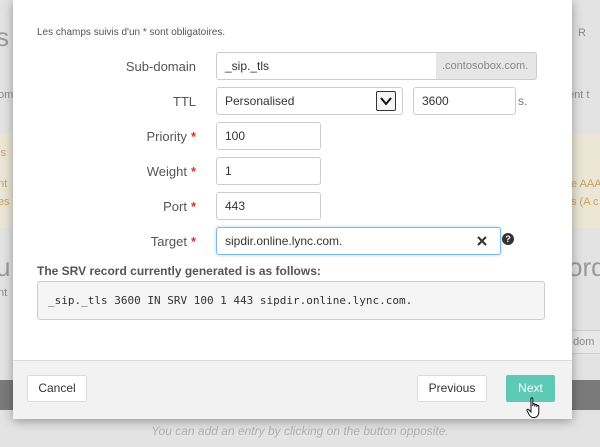 The image size is (600, 447). What do you see at coordinates (585, 184) in the screenshot?
I see `bg-warning-fragment: e AAA` at bounding box center [585, 184].